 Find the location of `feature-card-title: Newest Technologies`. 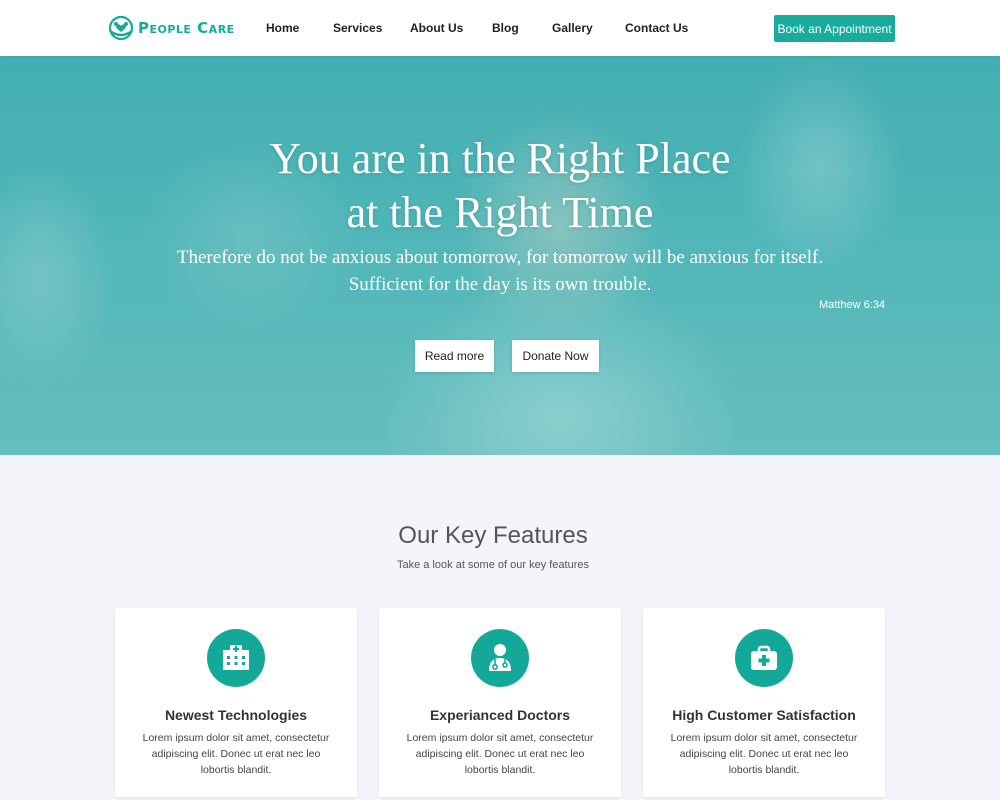

feature-card-title: Newest Technologies is located at coordinates (236, 715).